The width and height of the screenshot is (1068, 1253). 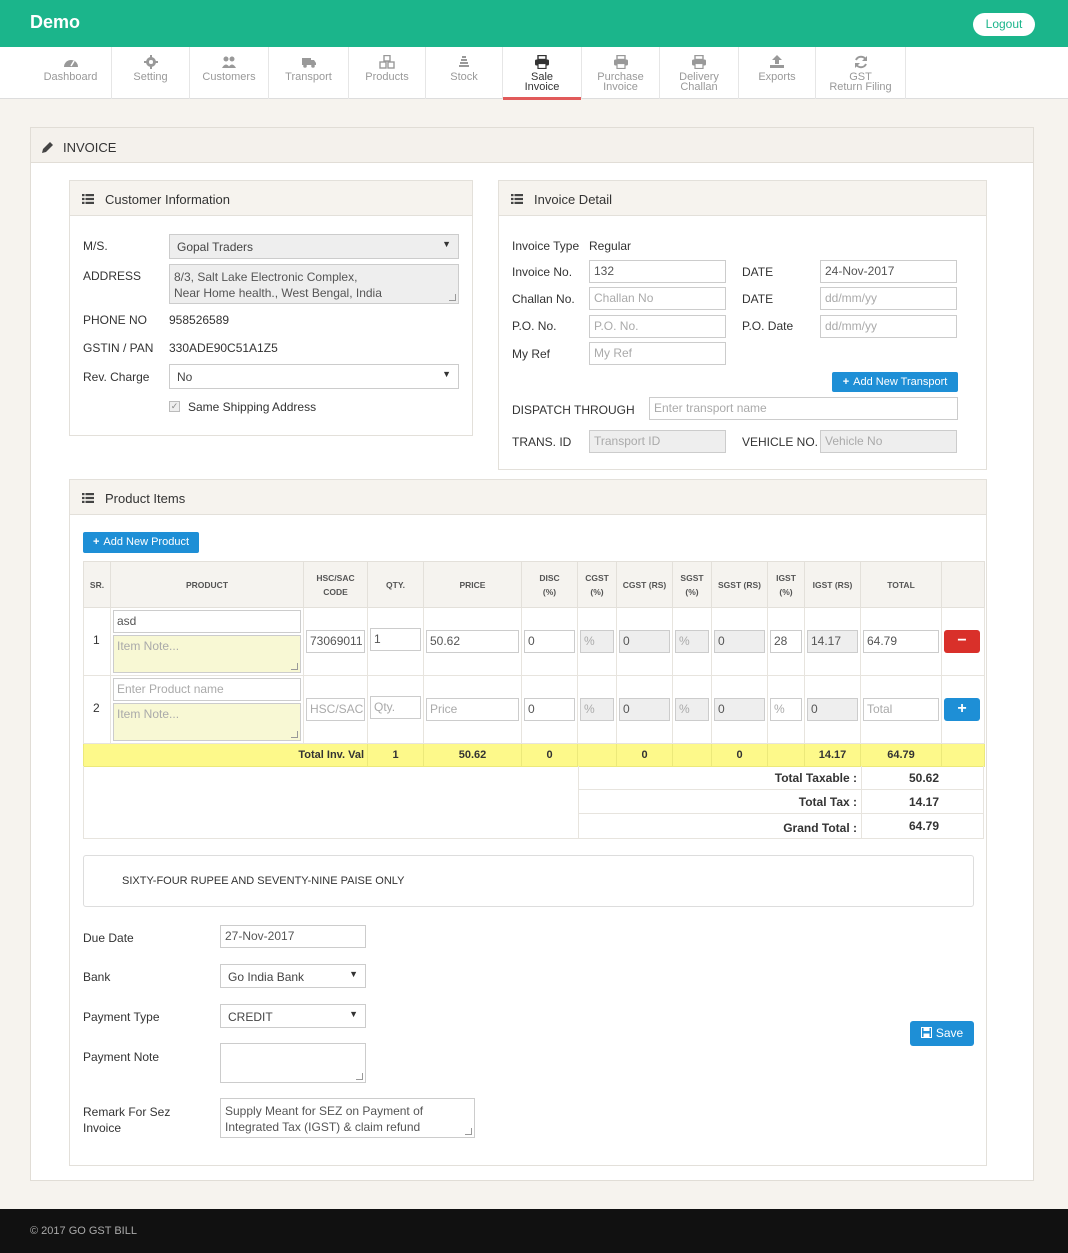 I want to click on qty-input: Qty., so click(x=395, y=707).